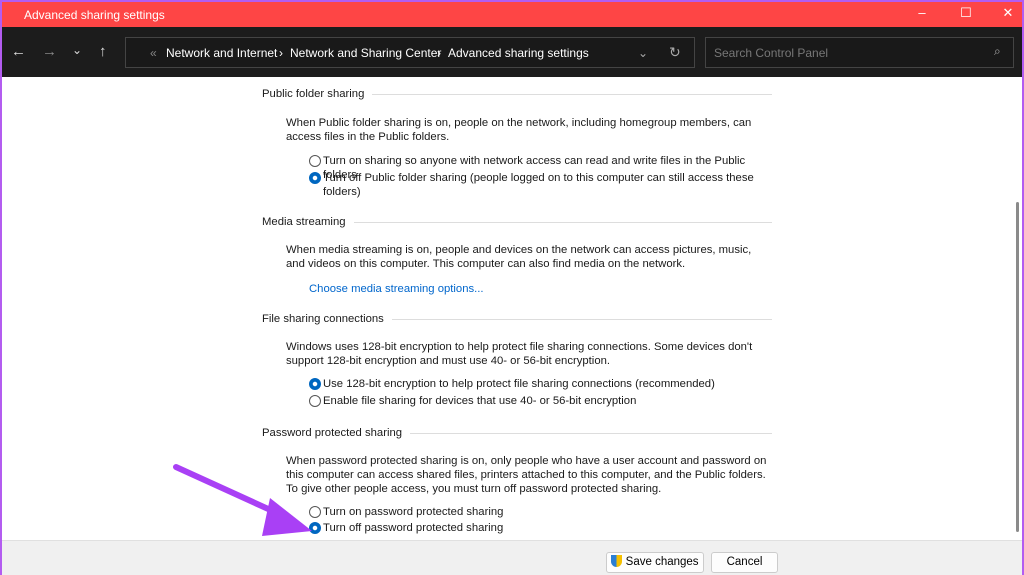  What do you see at coordinates (242, 500) in the screenshot?
I see `annotation-arrow-icon` at bounding box center [242, 500].